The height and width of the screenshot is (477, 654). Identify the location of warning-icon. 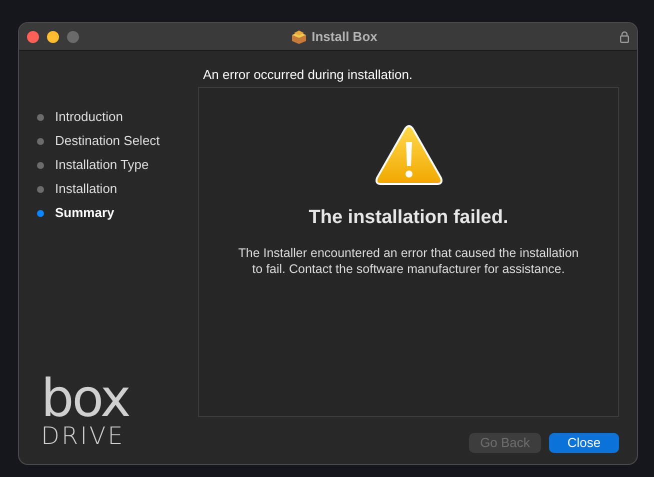
(408, 155).